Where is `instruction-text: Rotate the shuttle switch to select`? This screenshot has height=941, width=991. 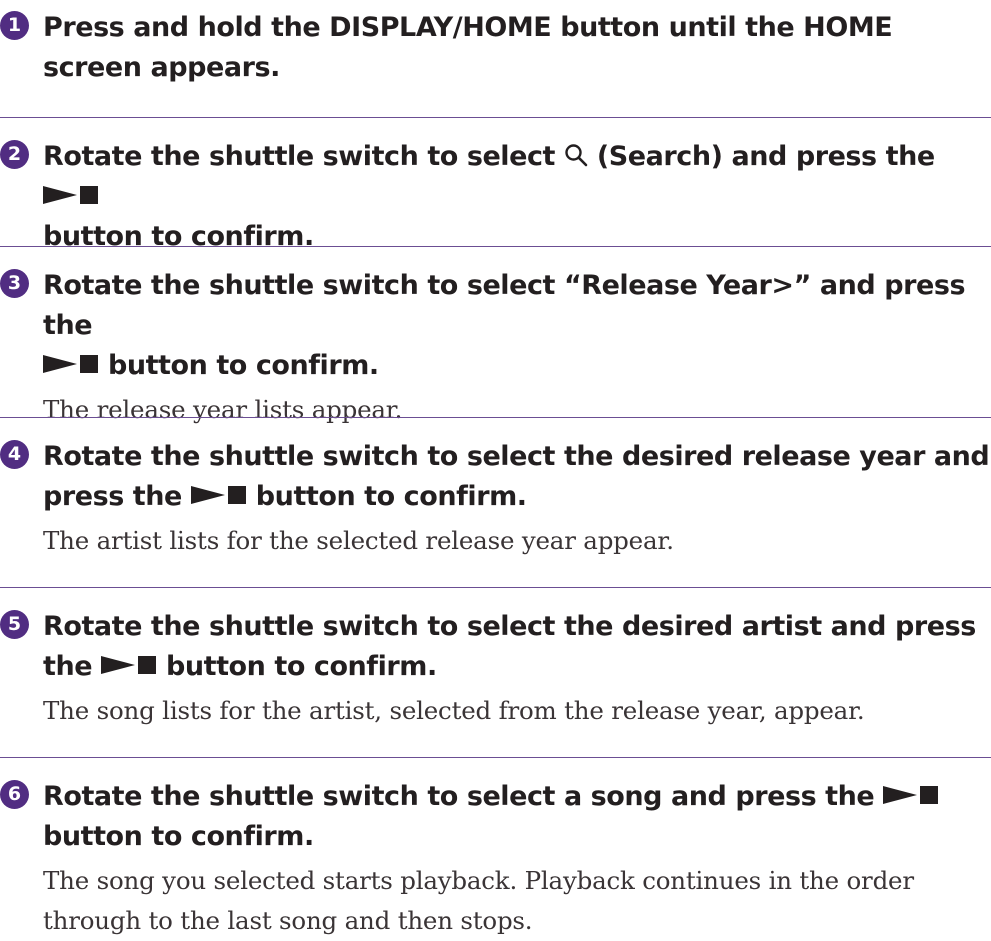 instruction-text: Rotate the shuttle switch to select is located at coordinates (303, 156).